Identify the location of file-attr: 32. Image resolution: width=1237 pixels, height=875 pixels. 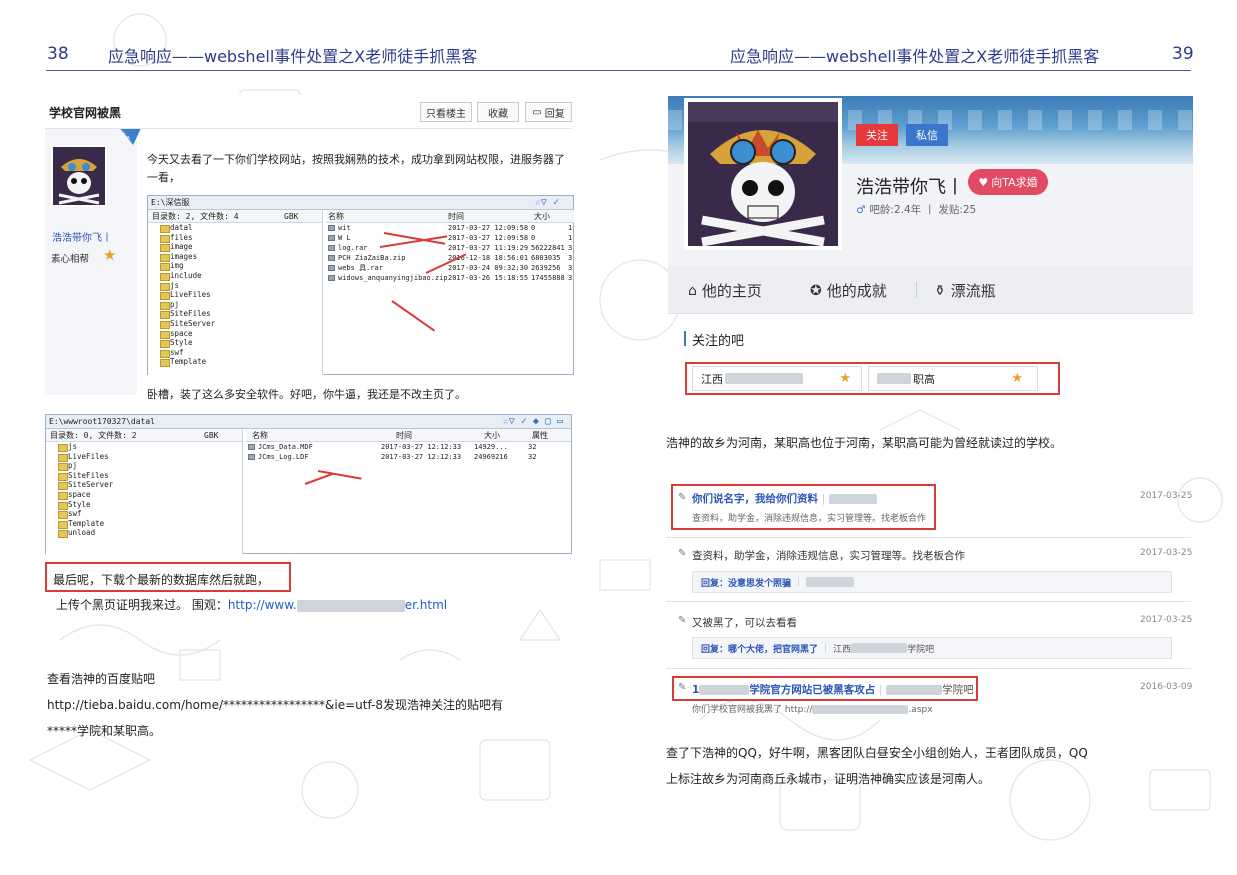
(532, 447).